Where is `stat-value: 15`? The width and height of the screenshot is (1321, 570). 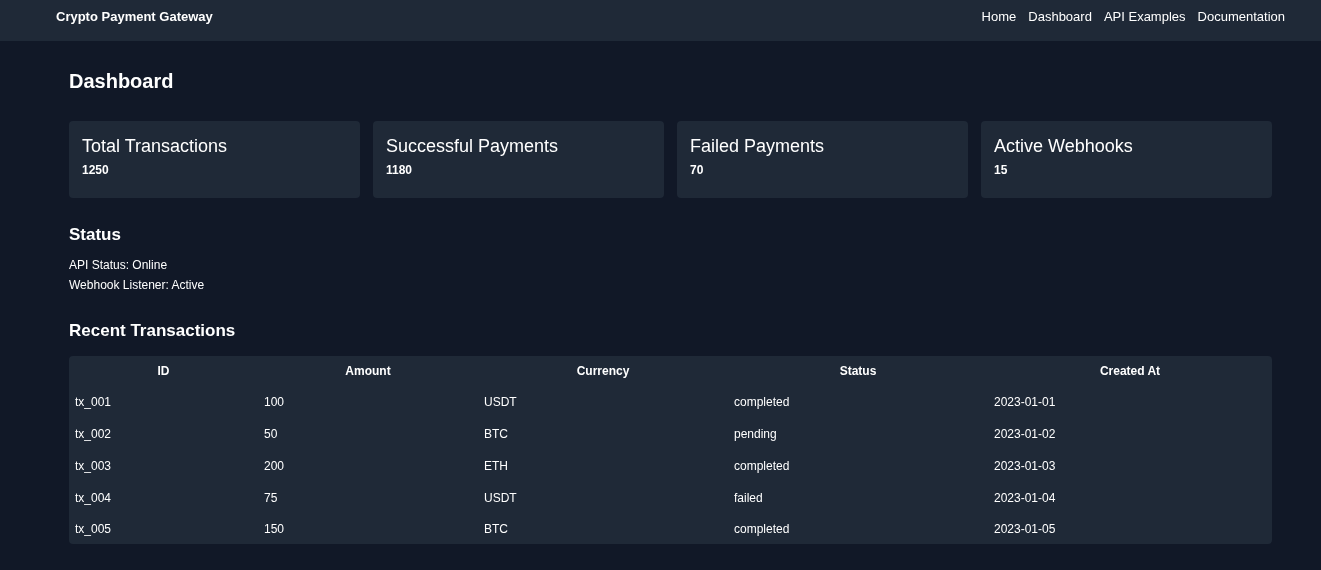 stat-value: 15 is located at coordinates (1001, 170).